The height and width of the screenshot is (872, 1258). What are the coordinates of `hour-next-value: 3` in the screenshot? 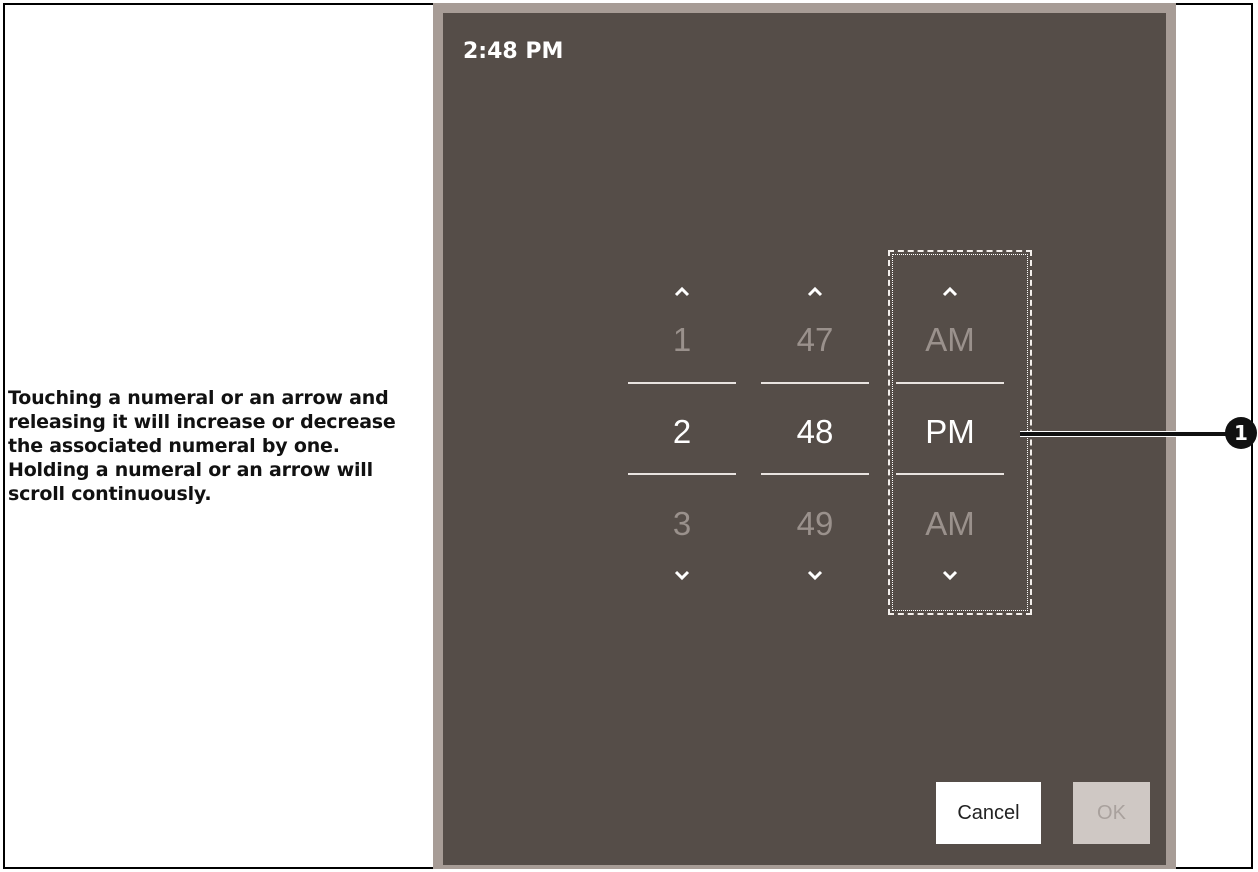 It's located at (682, 524).